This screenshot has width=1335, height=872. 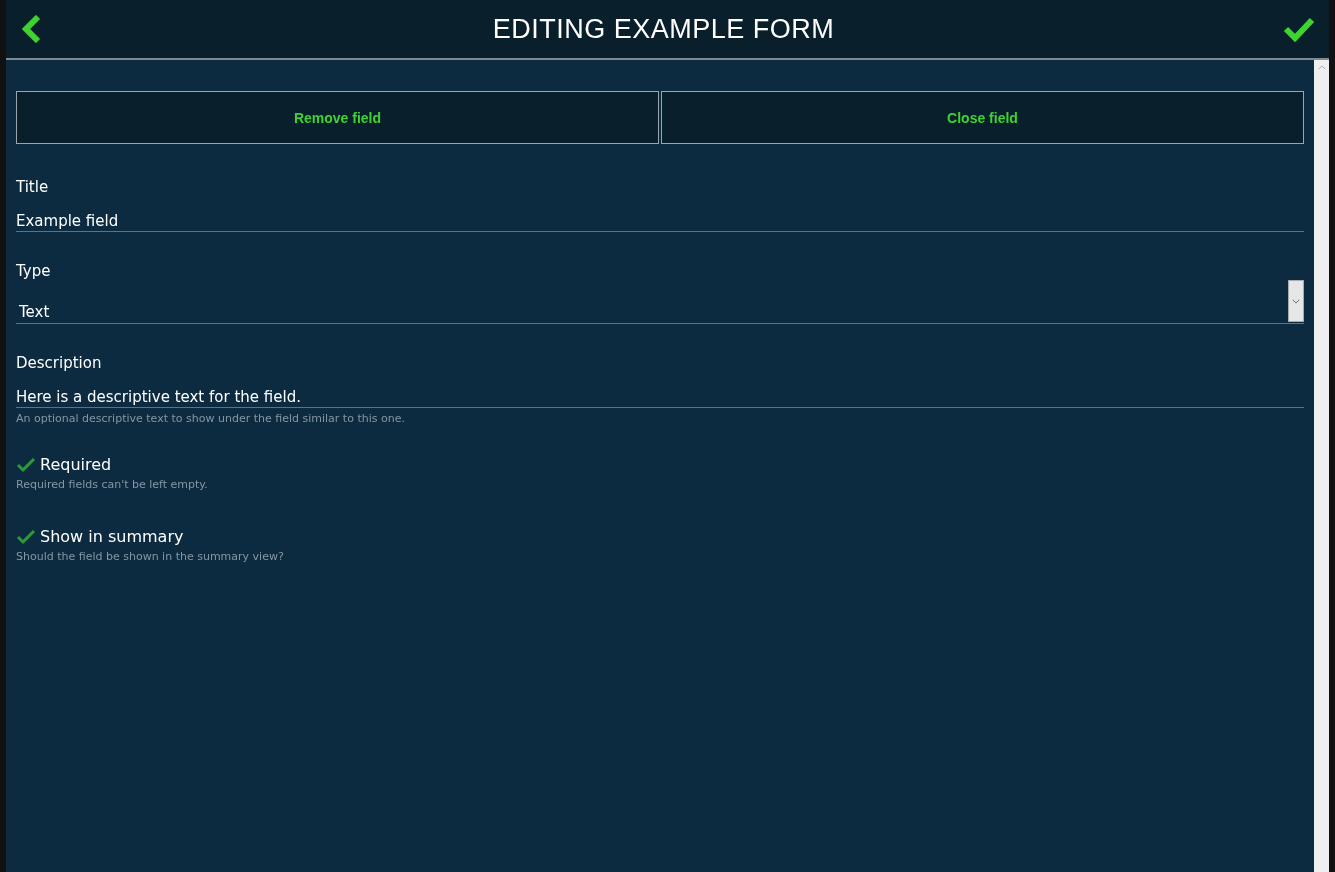 What do you see at coordinates (59, 363) in the screenshot?
I see `field-label: Description` at bounding box center [59, 363].